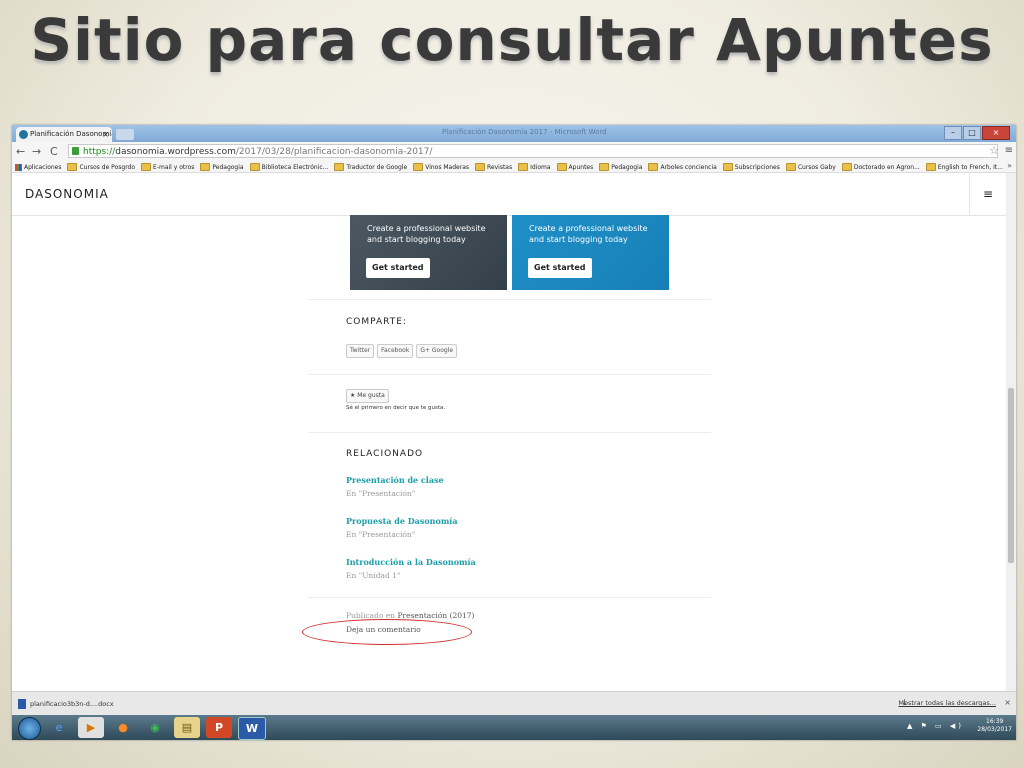 This screenshot has width=1024, height=768. What do you see at coordinates (395, 480) in the screenshot?
I see `related-post-link: Presentación de clase` at bounding box center [395, 480].